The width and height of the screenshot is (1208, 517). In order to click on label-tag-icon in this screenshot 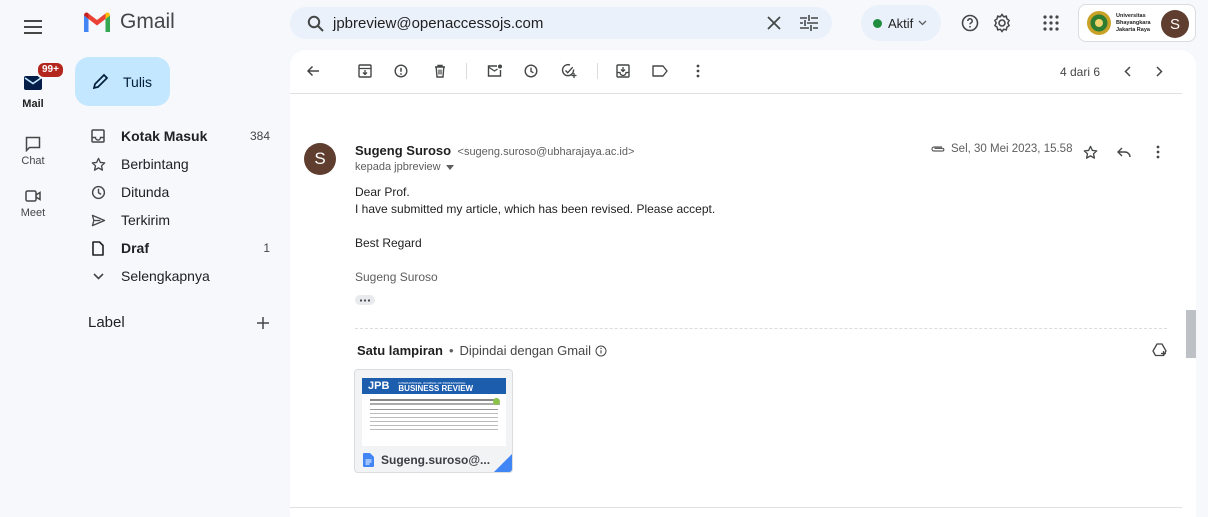, I will do `click(660, 71)`.